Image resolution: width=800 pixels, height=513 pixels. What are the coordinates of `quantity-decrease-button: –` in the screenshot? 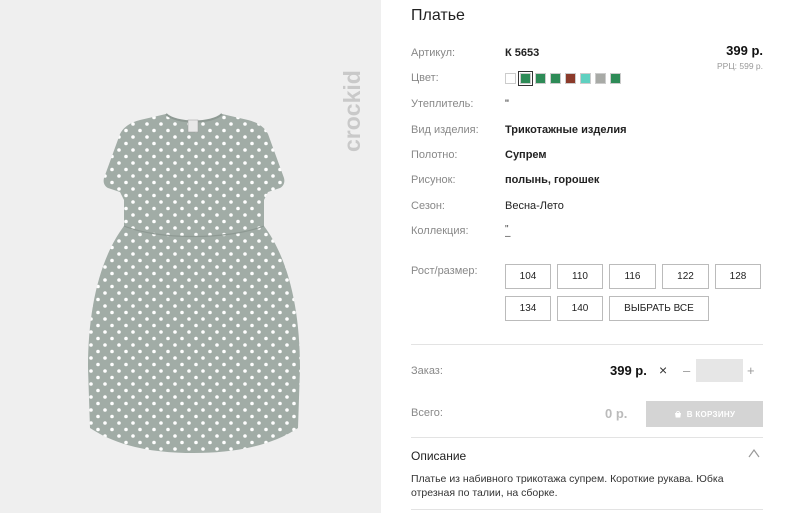 It's located at (686, 370).